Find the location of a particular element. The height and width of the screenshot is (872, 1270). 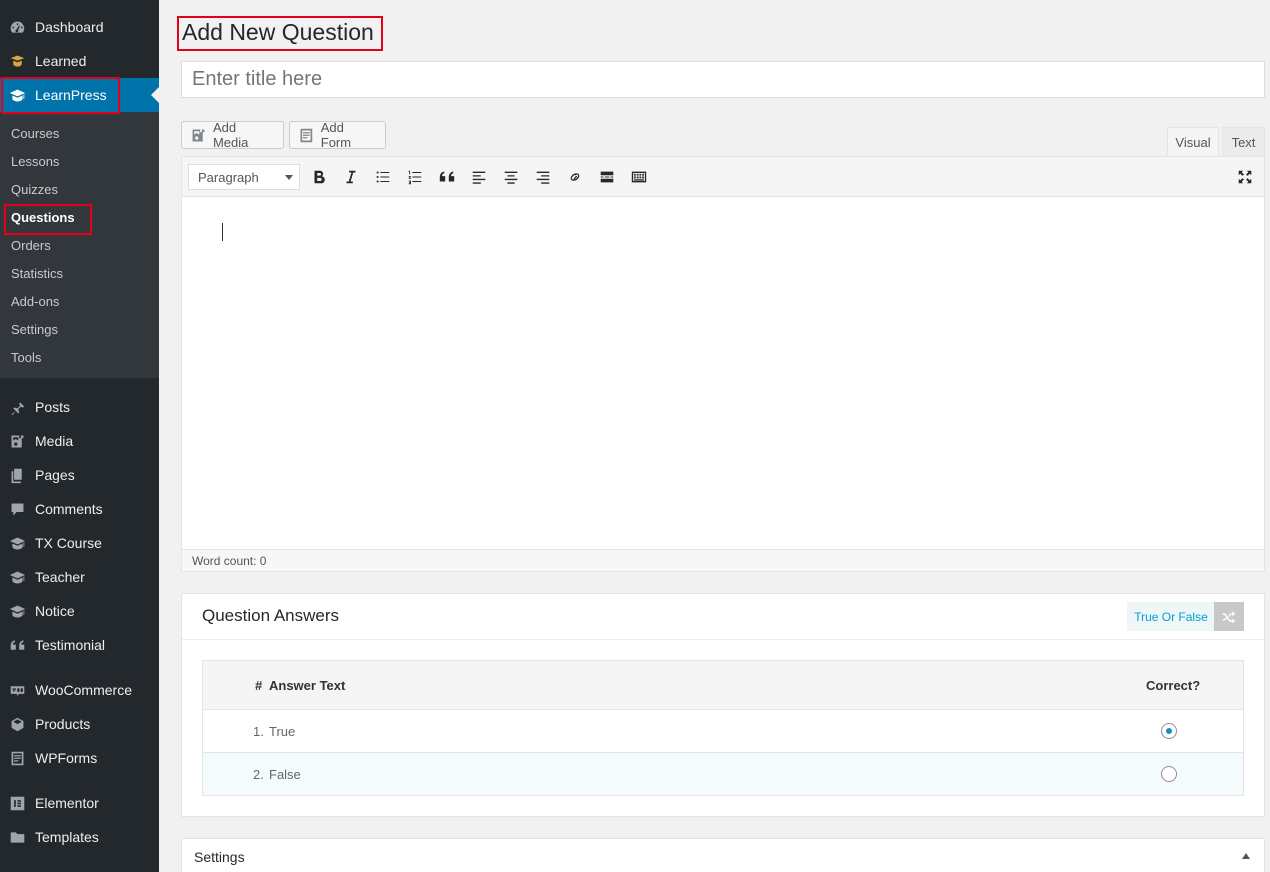

sidebar-item-pages: Pages is located at coordinates (79, 475).